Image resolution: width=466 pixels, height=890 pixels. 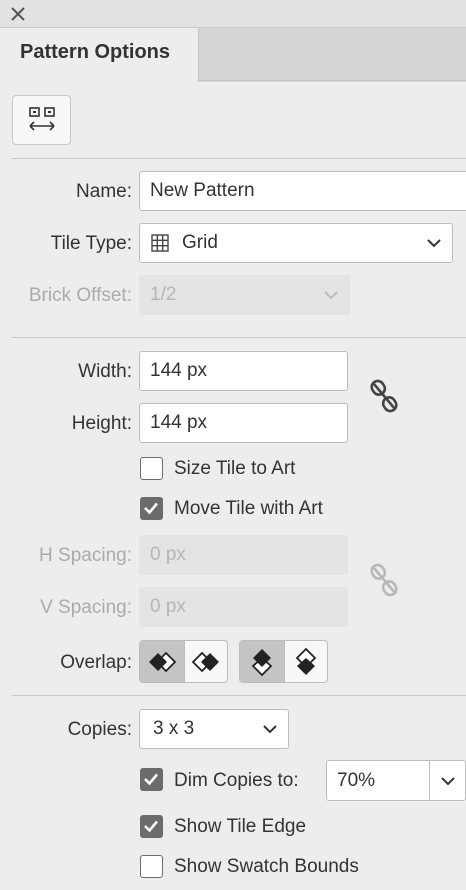 I want to click on tab-strip-border, so click(x=332, y=80).